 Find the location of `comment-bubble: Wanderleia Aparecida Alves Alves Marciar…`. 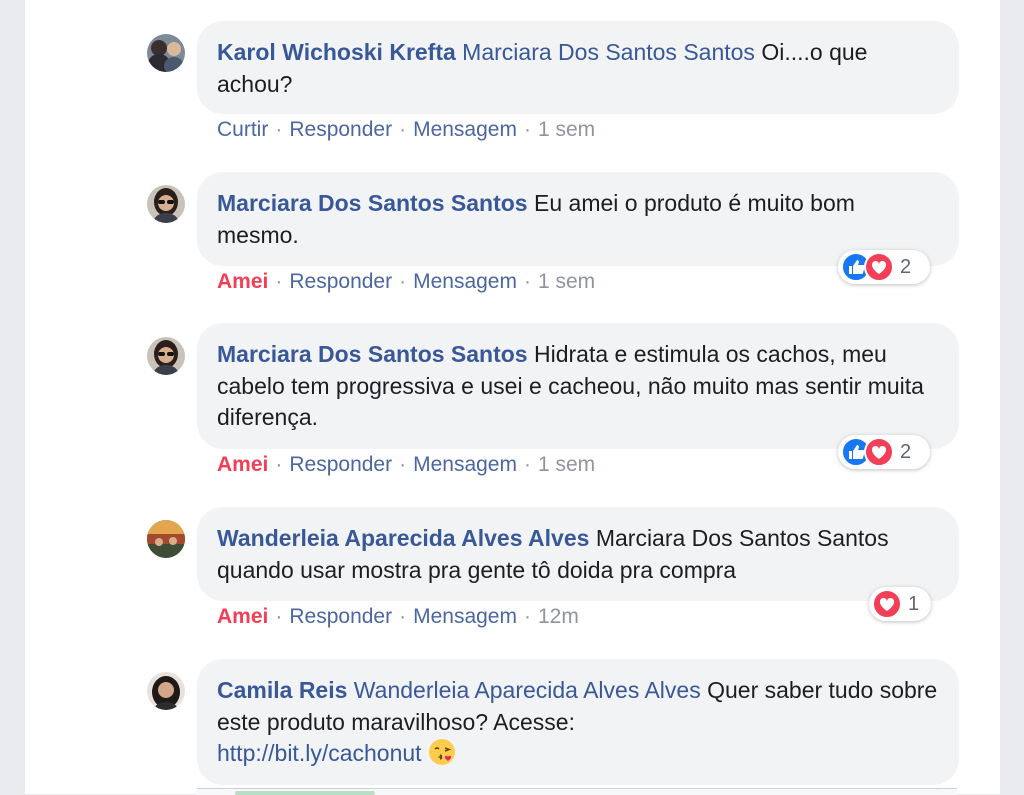

comment-bubble: Wanderleia Aparecida Alves Alves Marciar… is located at coordinates (578, 554).